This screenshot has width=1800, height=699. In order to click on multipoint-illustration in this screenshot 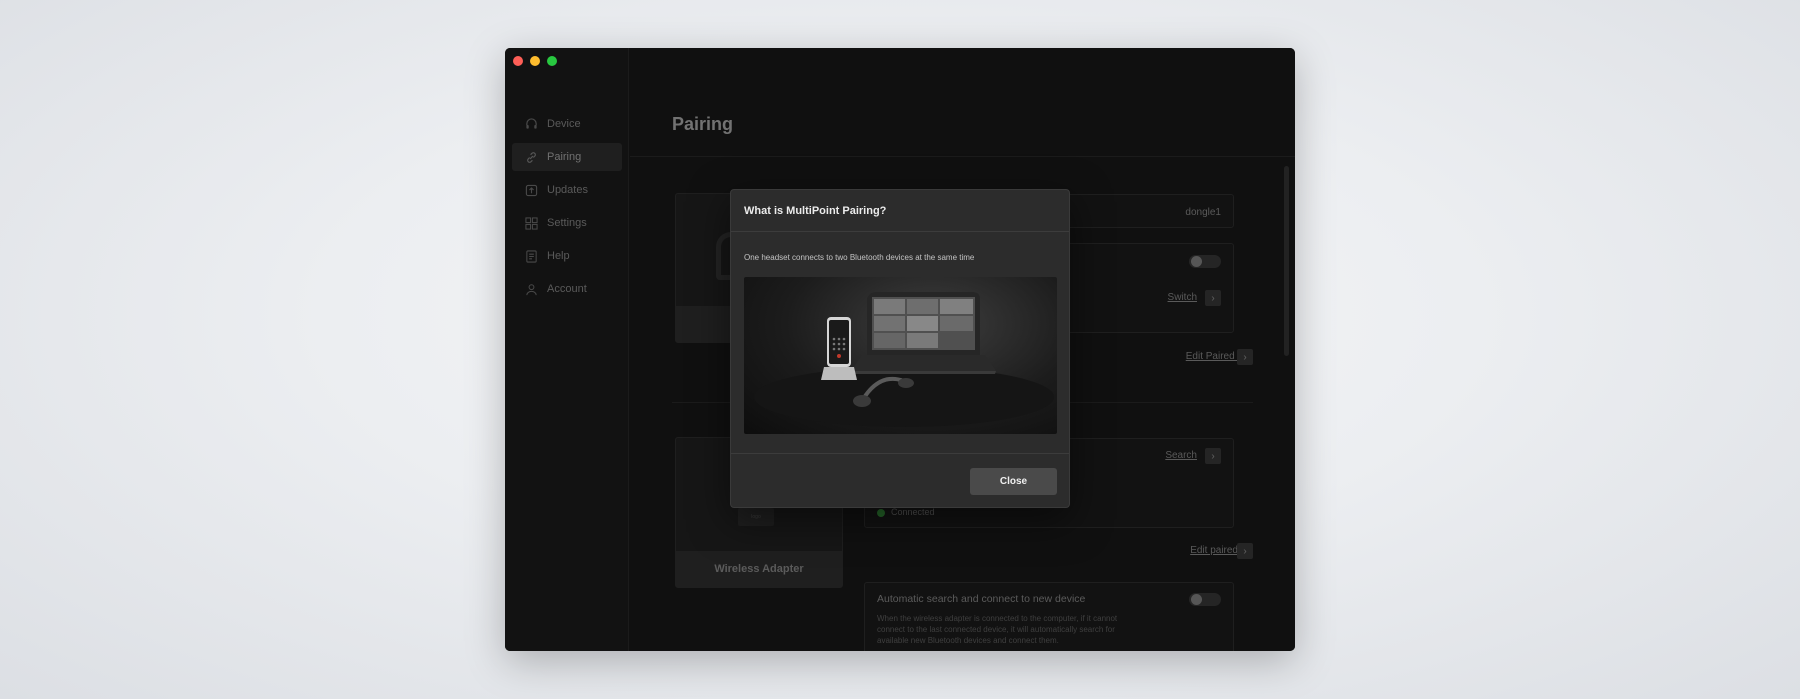, I will do `click(900, 355)`.